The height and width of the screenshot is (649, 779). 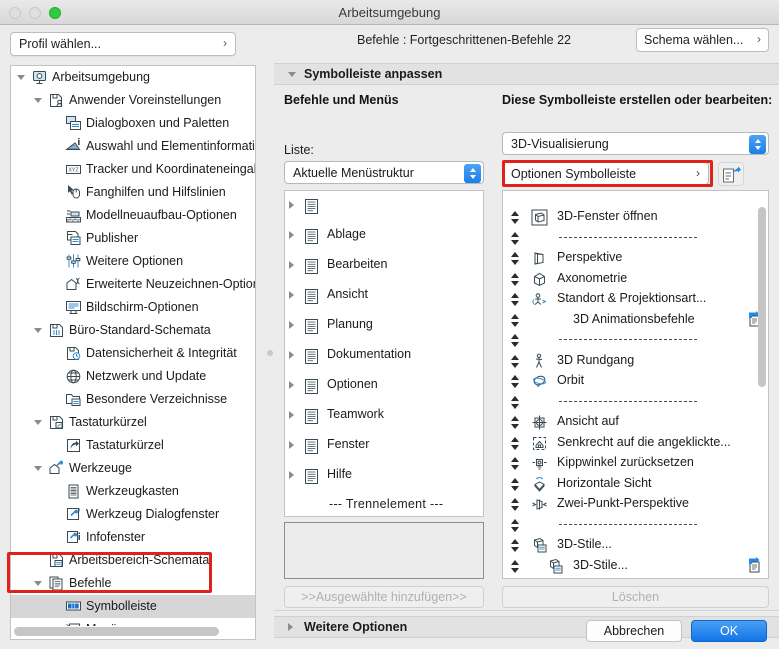 I want to click on menu-list-item: Hilfe, so click(x=384, y=476).